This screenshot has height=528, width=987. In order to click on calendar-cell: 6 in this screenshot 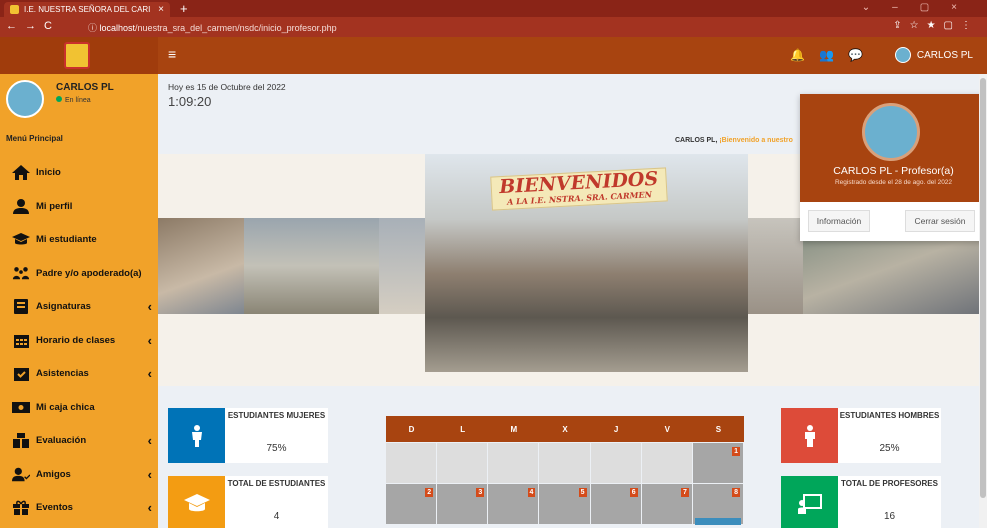, I will do `click(615, 504)`.